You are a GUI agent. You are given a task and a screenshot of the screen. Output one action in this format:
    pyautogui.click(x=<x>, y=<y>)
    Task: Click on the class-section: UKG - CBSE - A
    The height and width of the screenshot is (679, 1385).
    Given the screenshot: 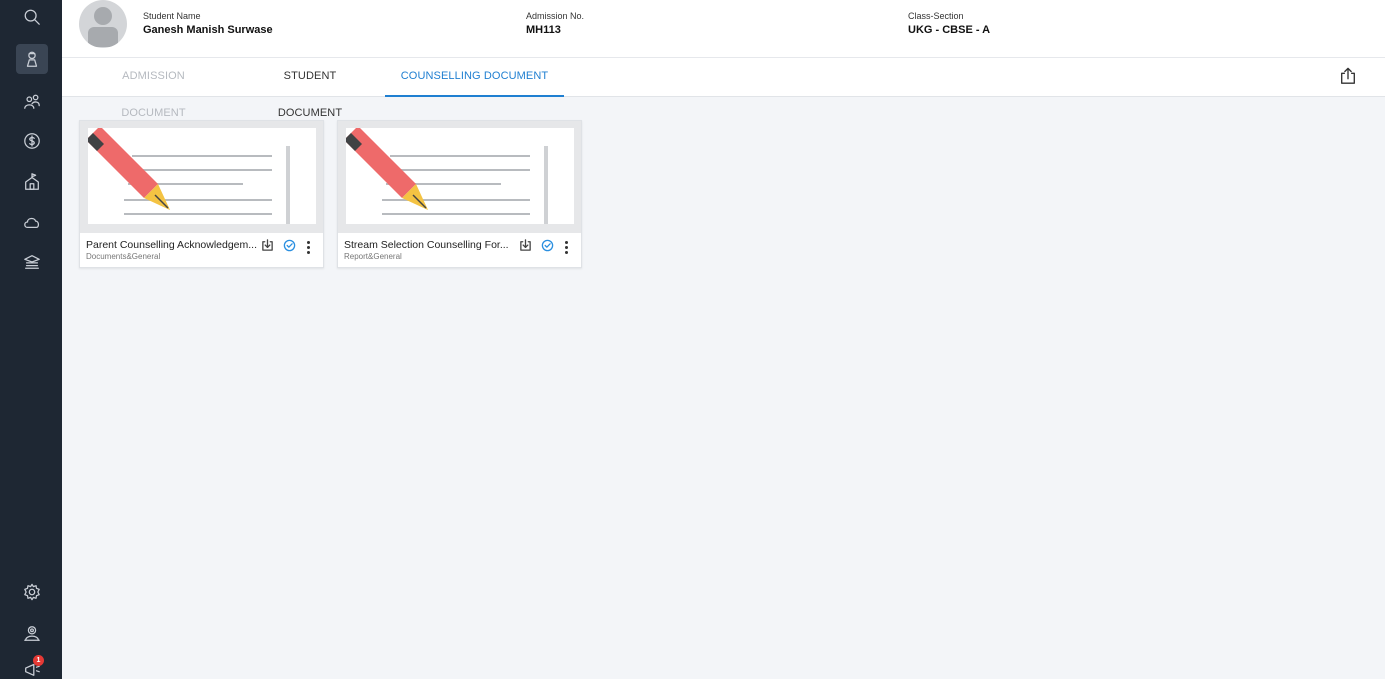 What is the action you would take?
    pyautogui.click(x=949, y=30)
    